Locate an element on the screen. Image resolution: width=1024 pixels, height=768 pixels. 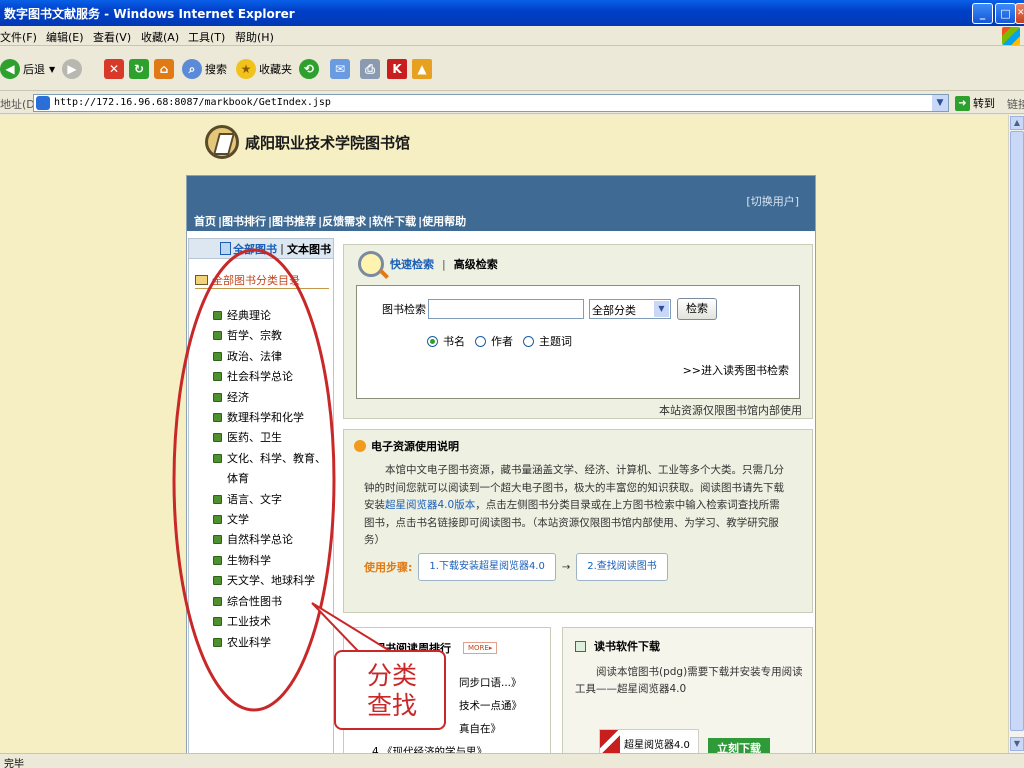
category-item: 政治、法律 is located at coordinates (272, 357).